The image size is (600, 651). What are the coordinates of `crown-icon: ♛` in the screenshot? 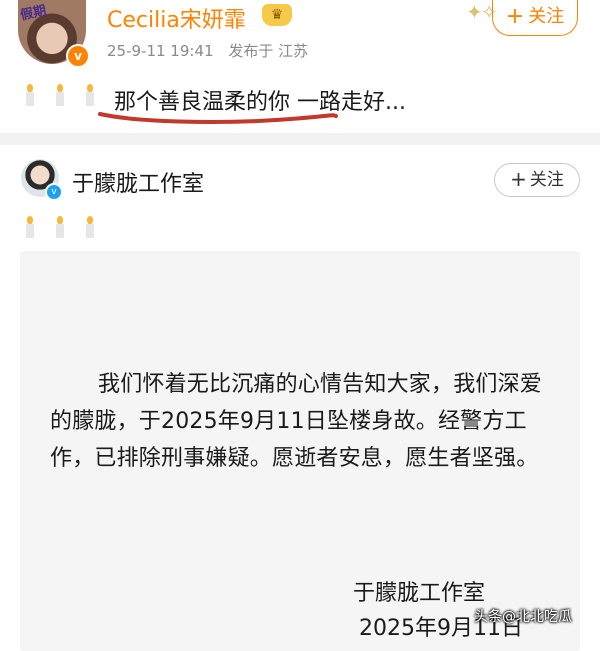 It's located at (277, 15).